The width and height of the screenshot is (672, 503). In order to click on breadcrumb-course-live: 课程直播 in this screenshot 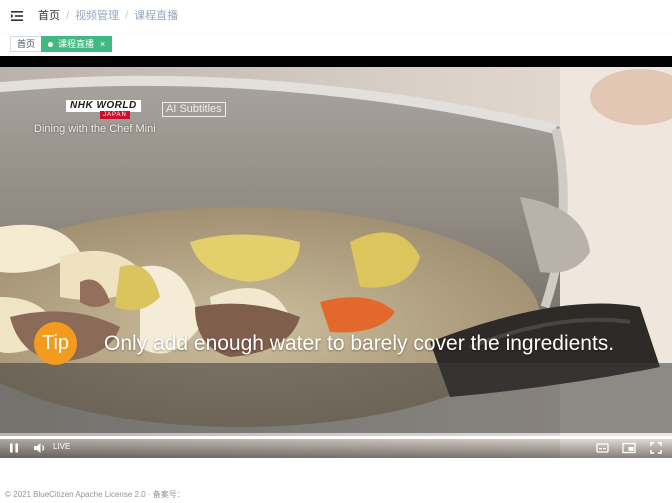, I will do `click(156, 16)`.